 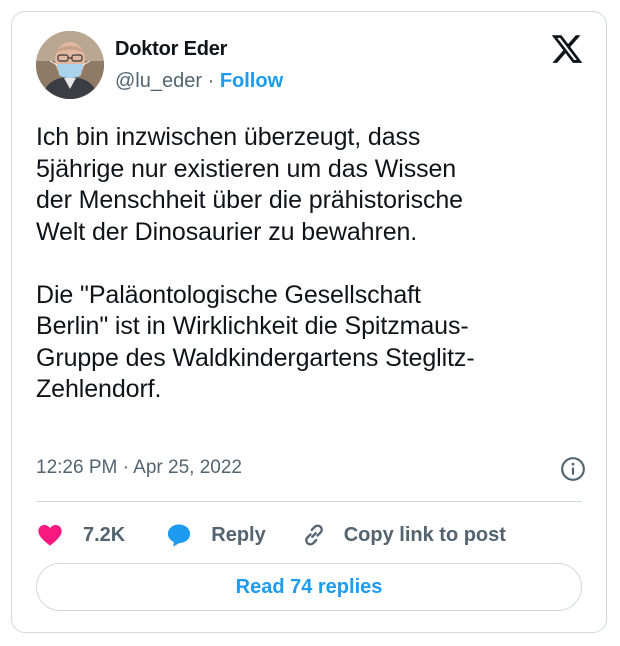 I want to click on author-handle: @lu_eder, so click(x=158, y=81).